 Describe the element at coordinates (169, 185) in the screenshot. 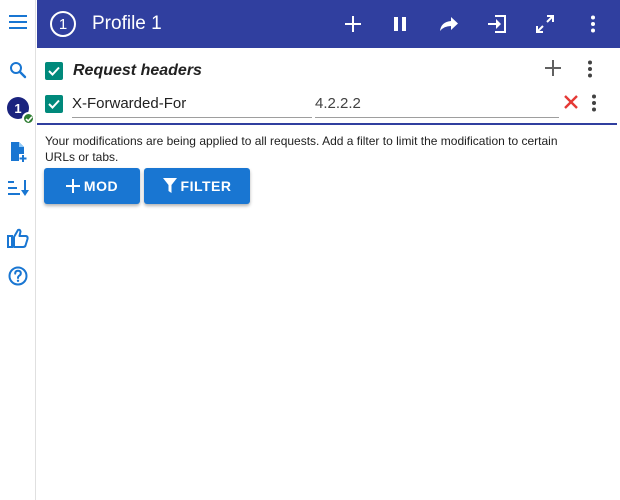

I see `filter-icon` at that location.